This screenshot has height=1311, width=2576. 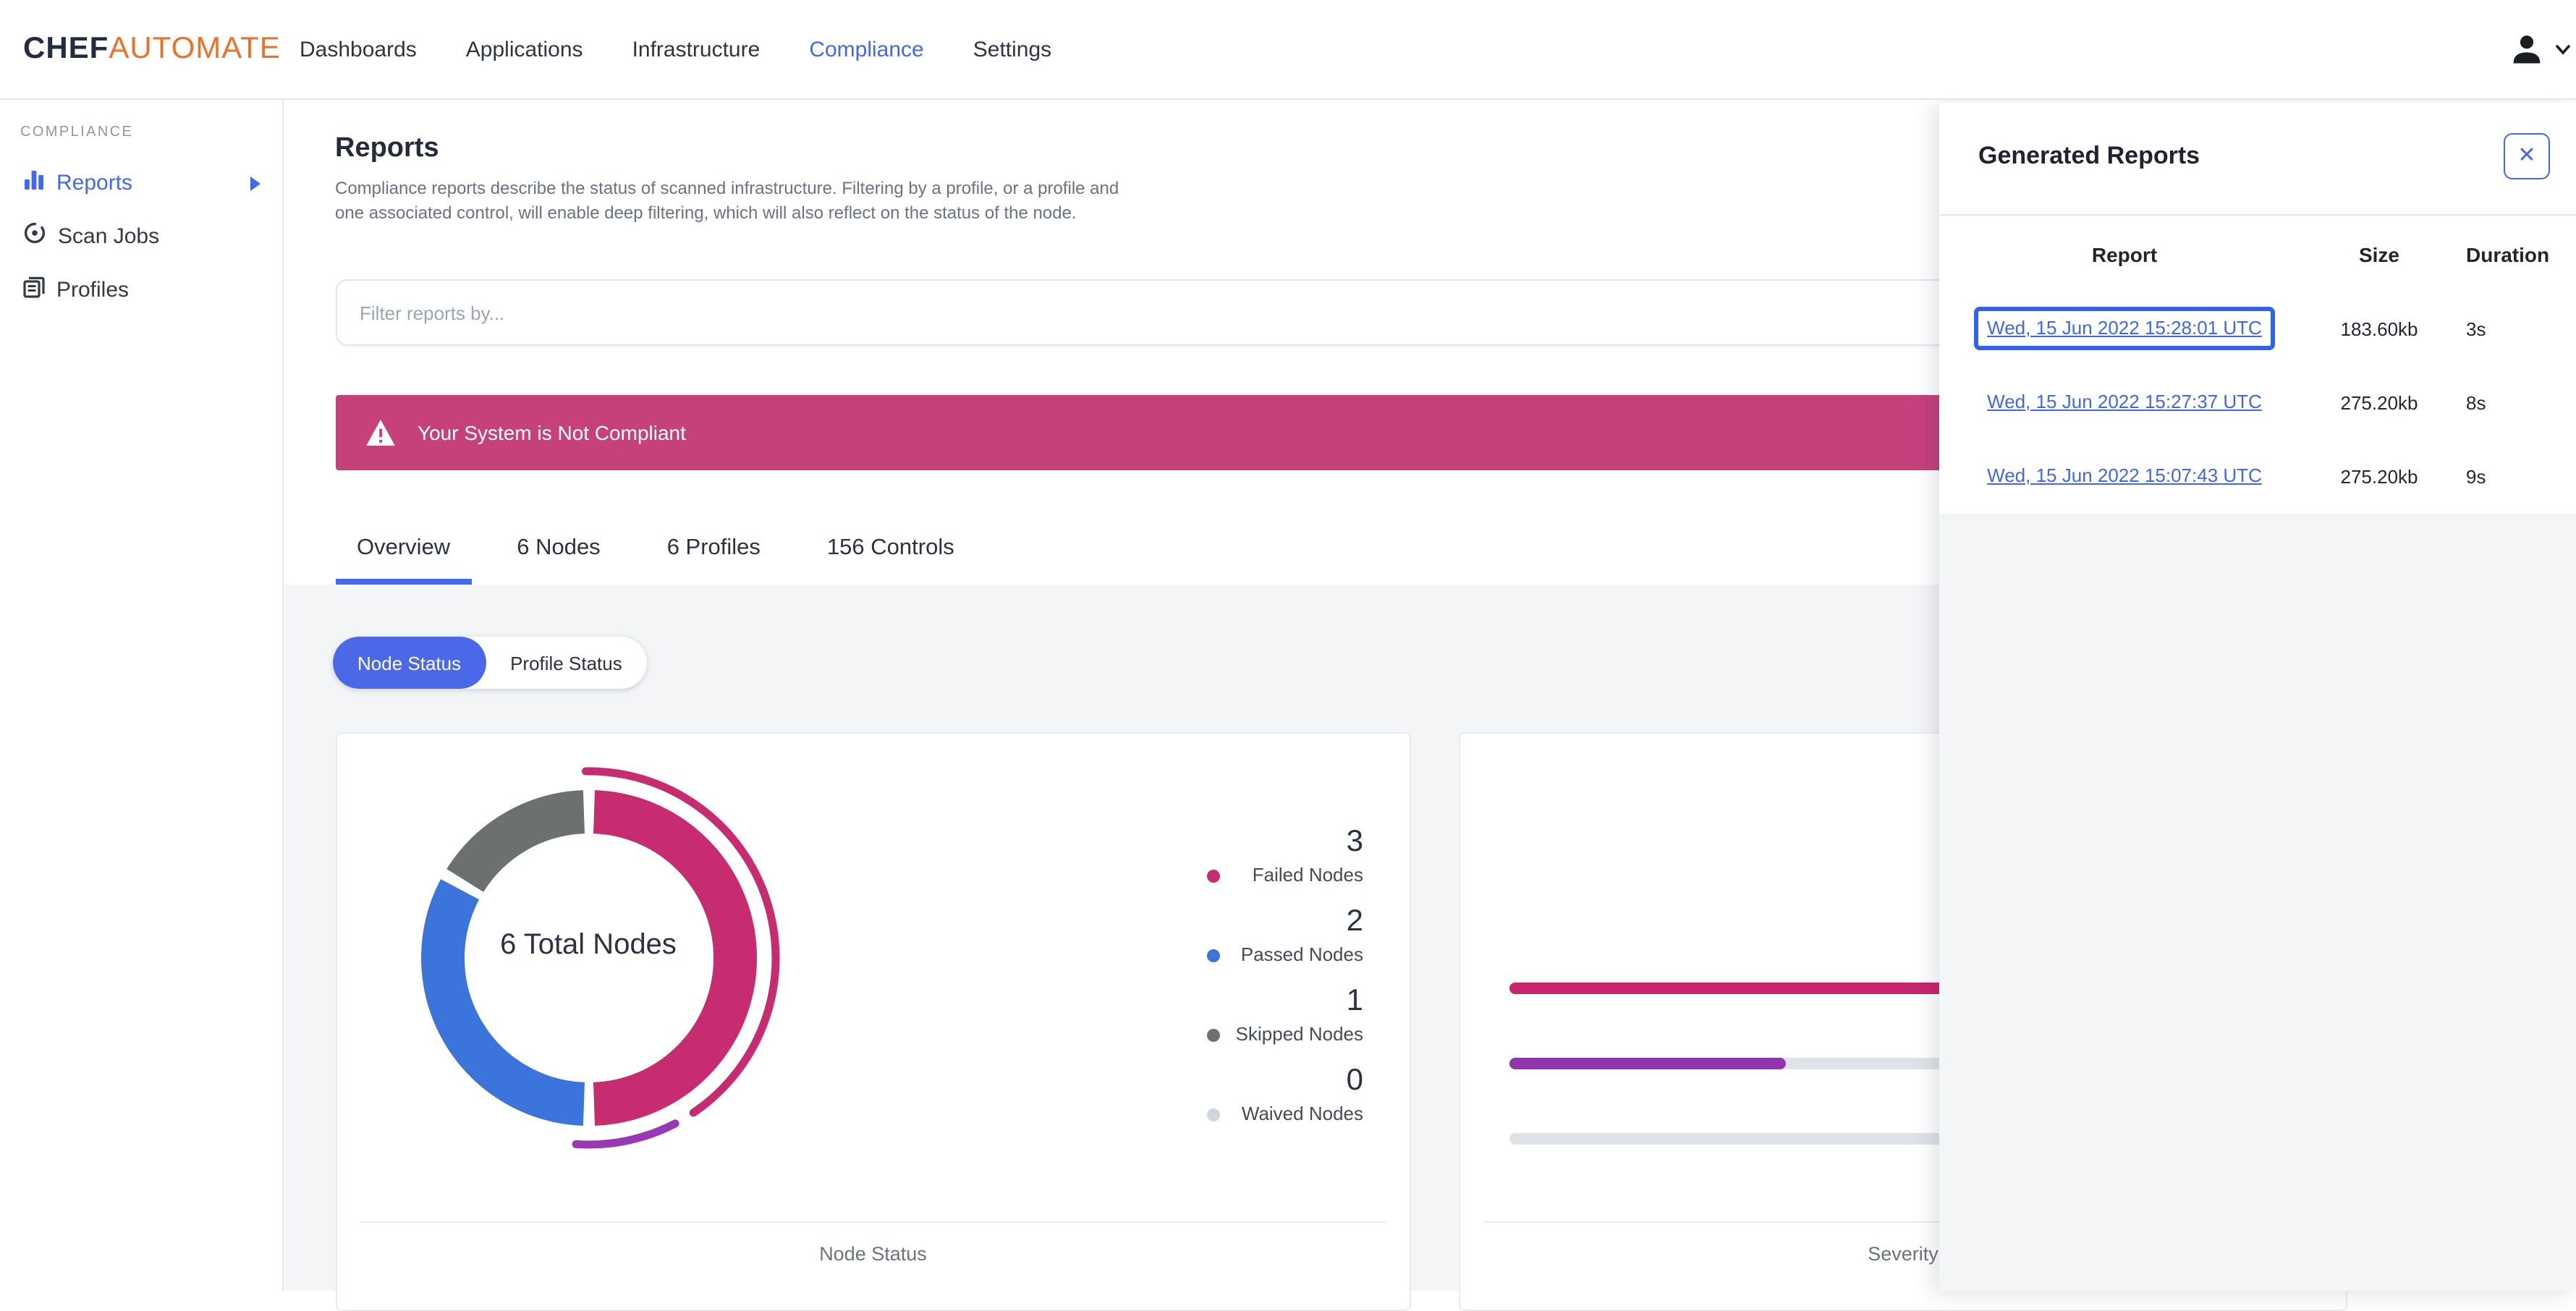 I want to click on legend-item-failed-nodes: 3 Failed Nodes, so click(x=1131, y=855).